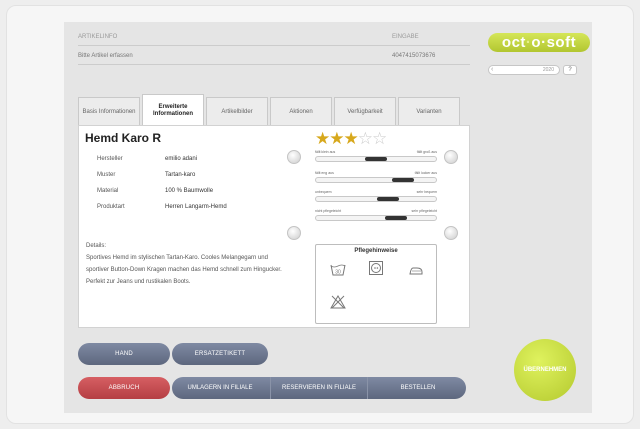  I want to click on comfort-slider: unbequem sehr bequem, so click(376, 196).